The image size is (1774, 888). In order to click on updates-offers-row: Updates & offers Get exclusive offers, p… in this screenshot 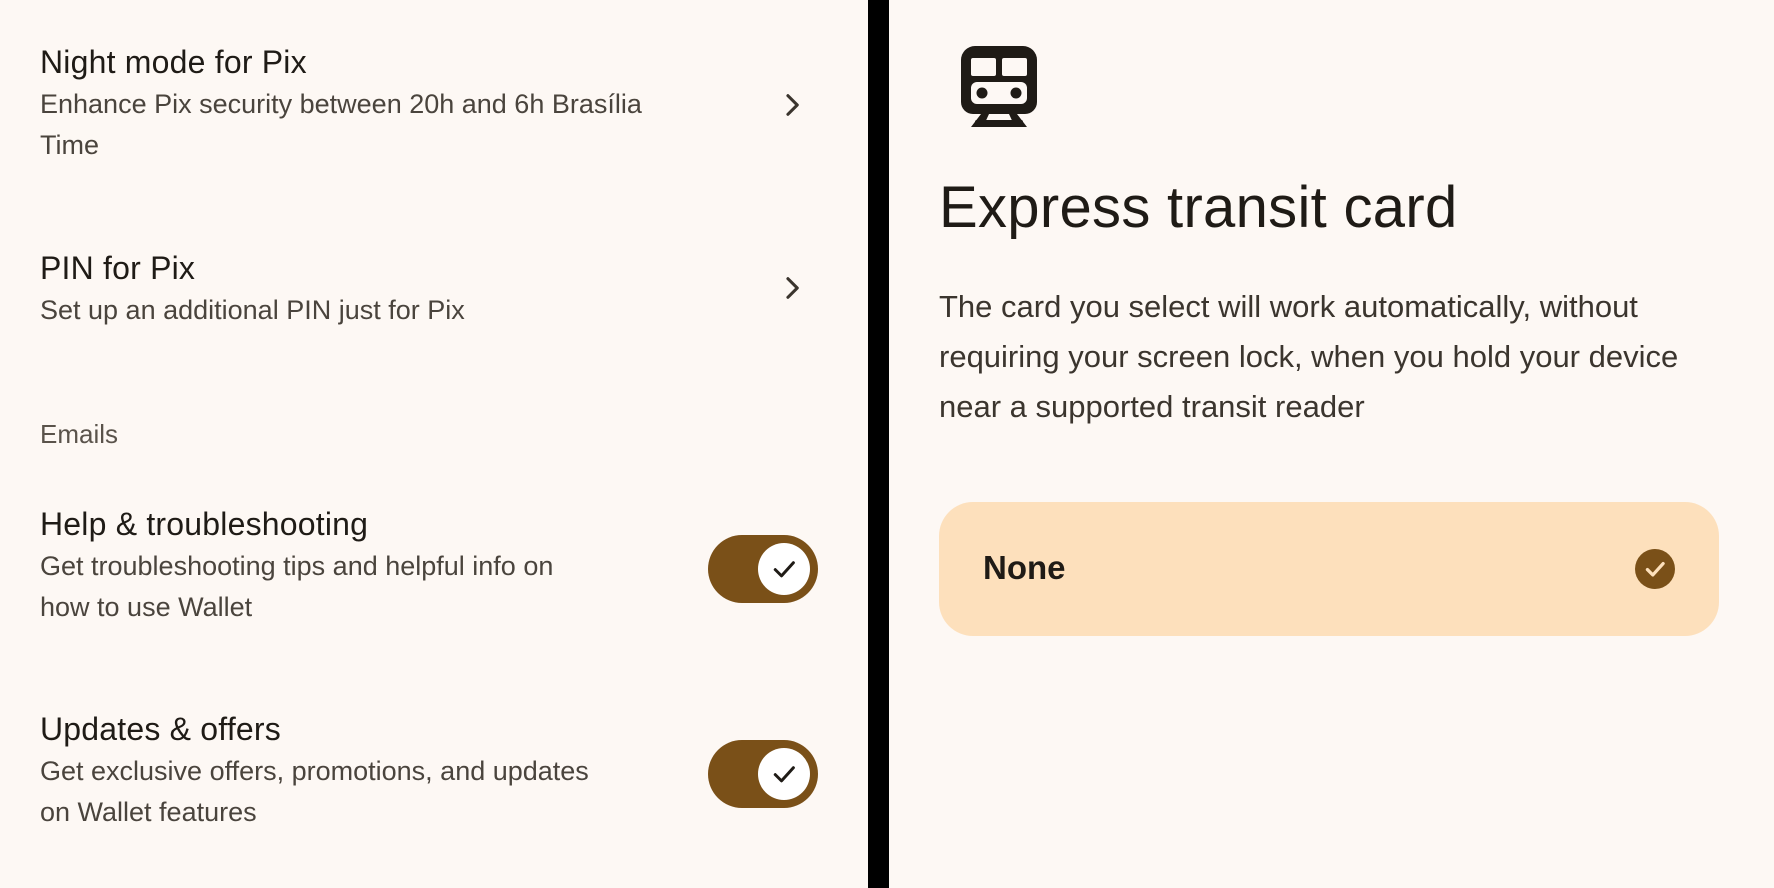, I will do `click(350, 771)`.